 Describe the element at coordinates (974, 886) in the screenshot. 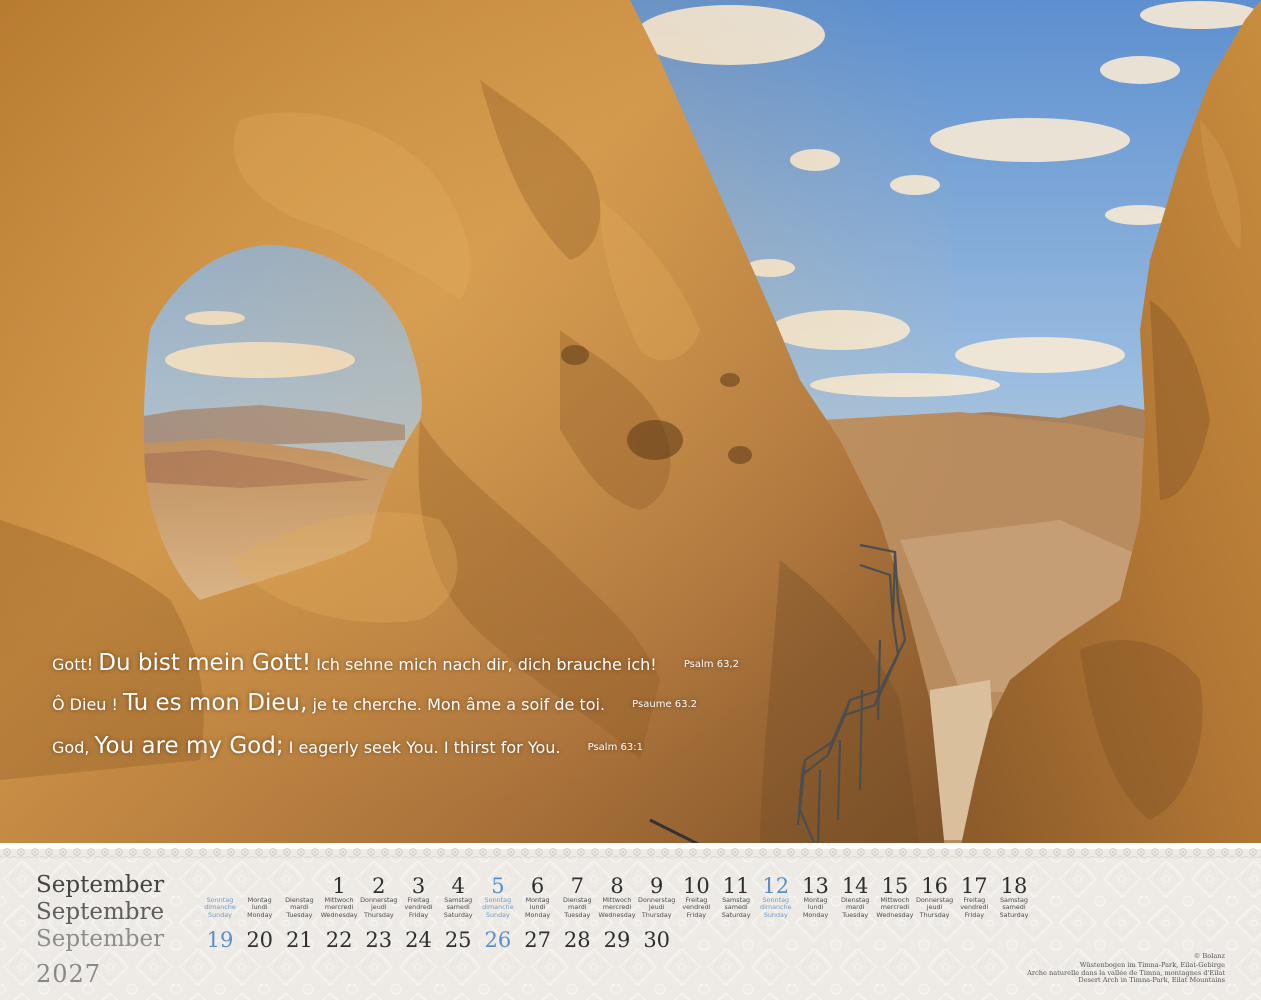

I see `day-number: 17` at that location.